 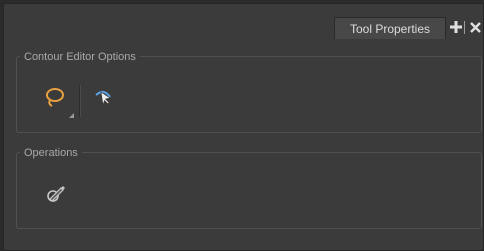 What do you see at coordinates (80, 57) in the screenshot?
I see `contour-editor-options-title: Contour Editor Options` at bounding box center [80, 57].